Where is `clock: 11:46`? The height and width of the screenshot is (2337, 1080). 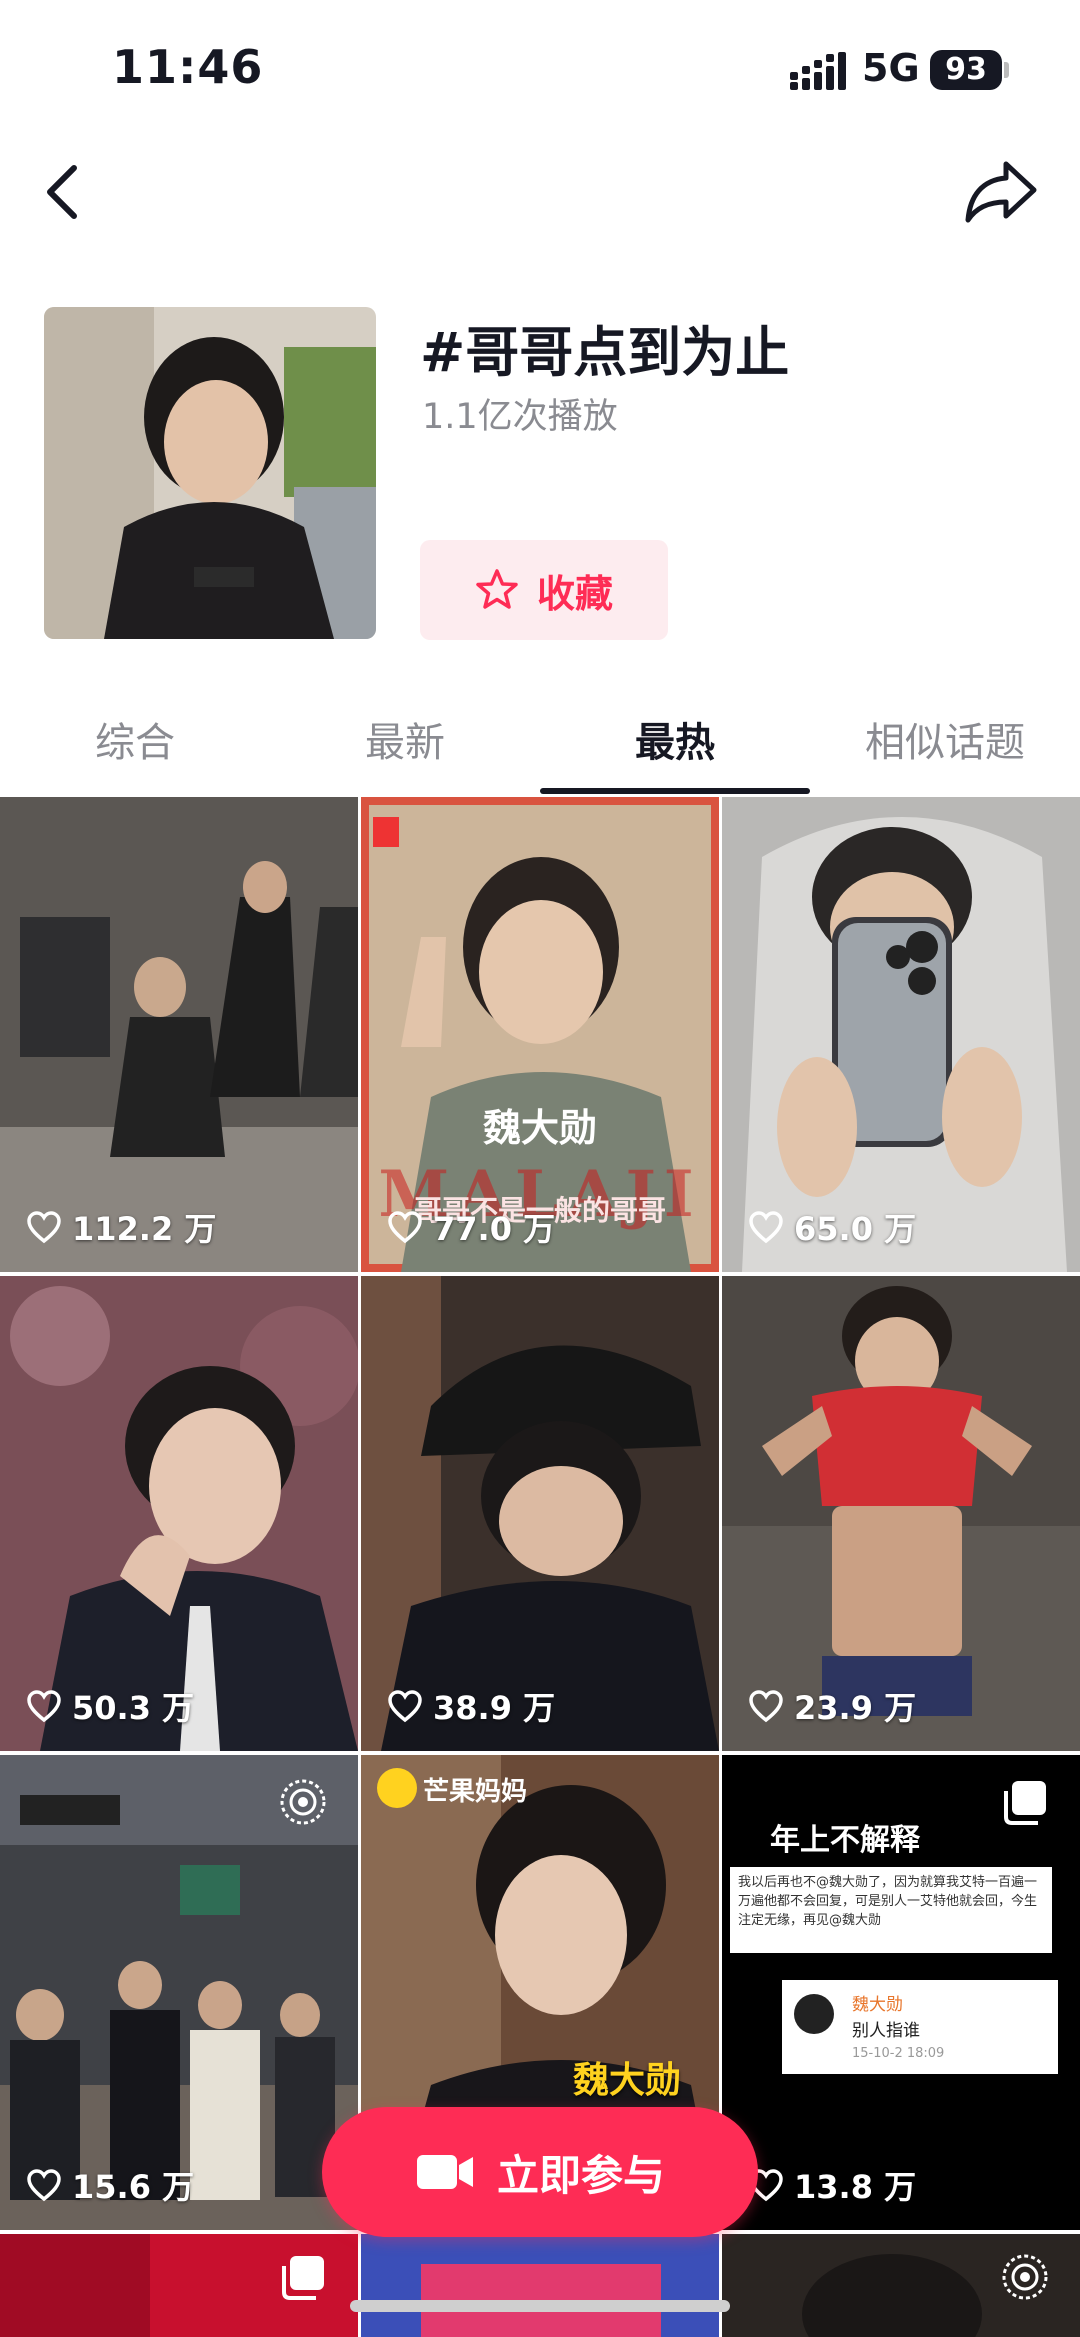 clock: 11:46 is located at coordinates (188, 67).